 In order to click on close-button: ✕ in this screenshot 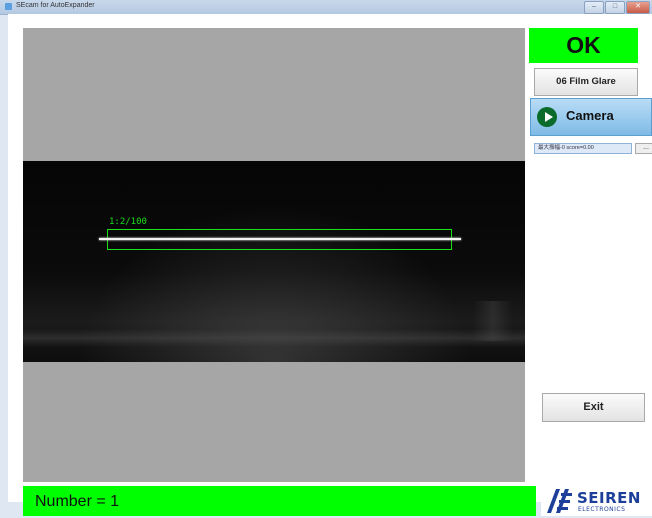, I will do `click(638, 7)`.